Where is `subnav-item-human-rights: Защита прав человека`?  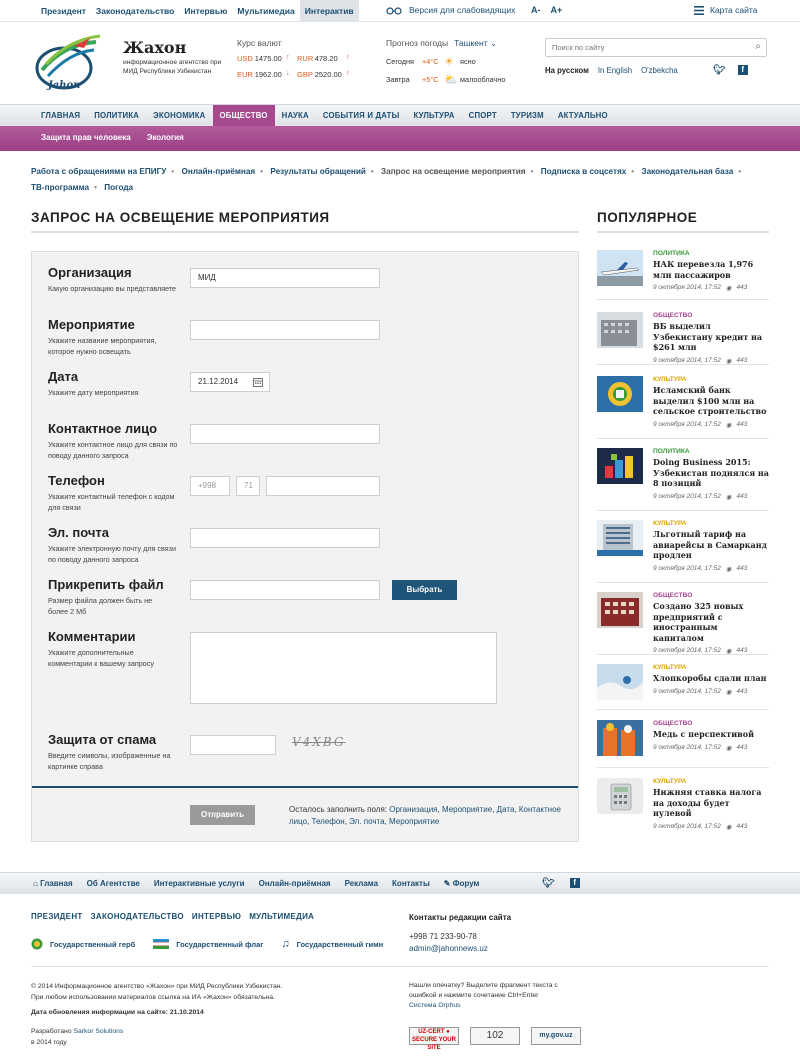
subnav-item-human-rights: Защита прав человека is located at coordinates (86, 138).